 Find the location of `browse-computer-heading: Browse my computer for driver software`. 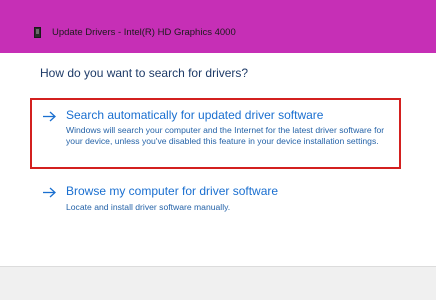

browse-computer-heading: Browse my computer for driver software is located at coordinates (172, 191).